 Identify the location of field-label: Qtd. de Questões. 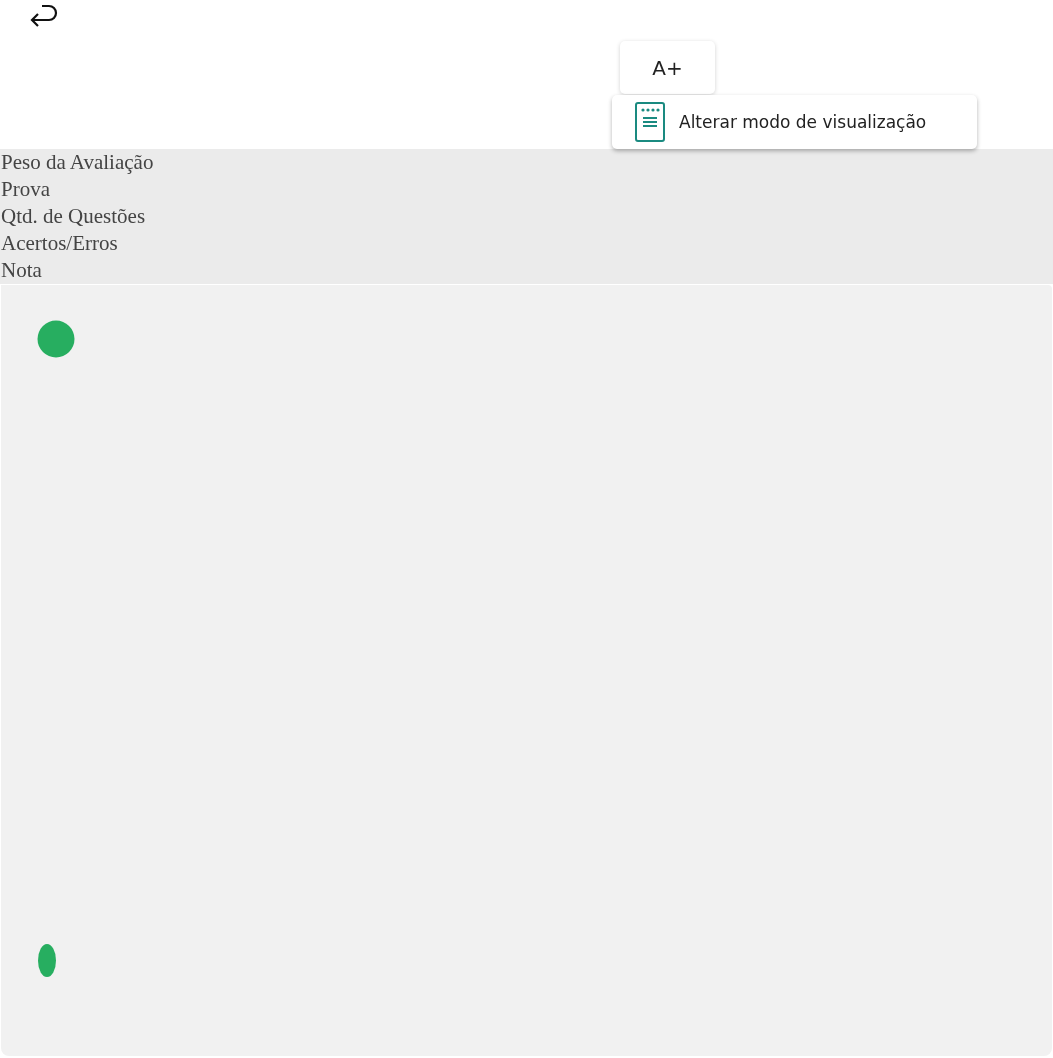
(73, 216).